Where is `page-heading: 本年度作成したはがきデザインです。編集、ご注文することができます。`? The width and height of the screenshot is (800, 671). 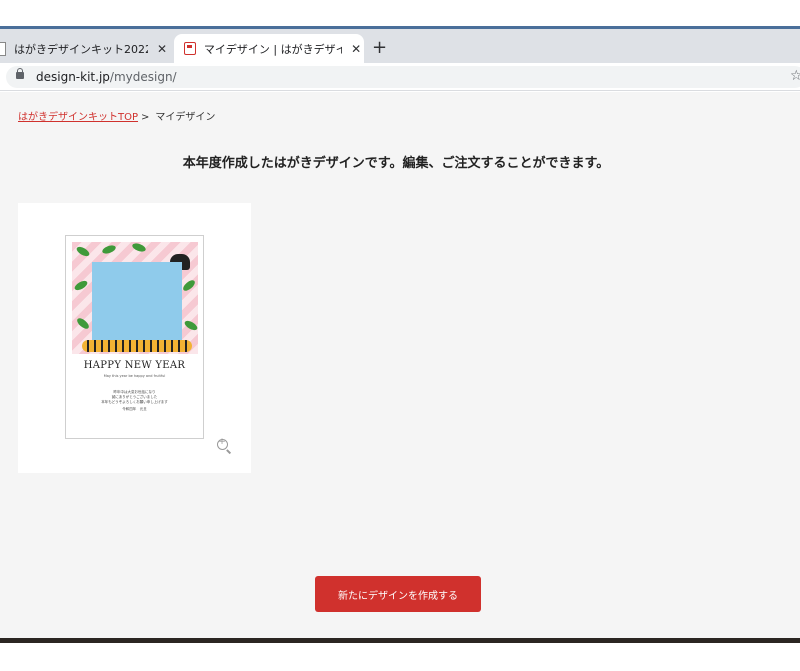 page-heading: 本年度作成したはがきデザインです。編集、ご注文することができます。 is located at coordinates (396, 163).